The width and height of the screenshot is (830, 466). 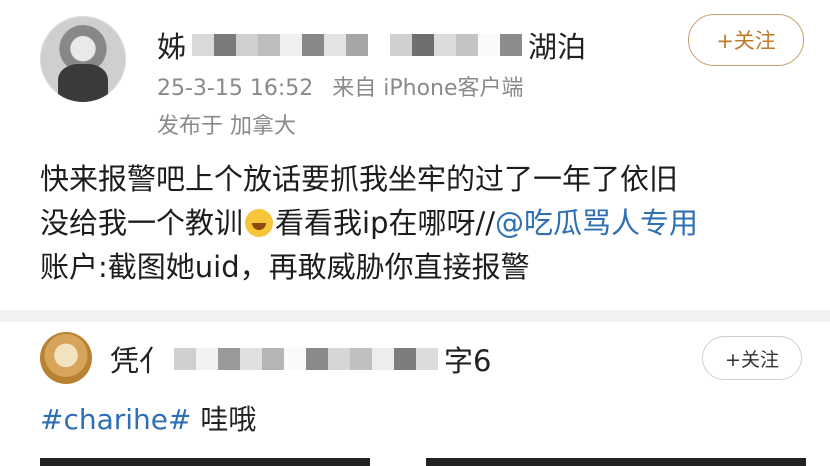 I want to click on username-start: 姊, so click(x=172, y=47).